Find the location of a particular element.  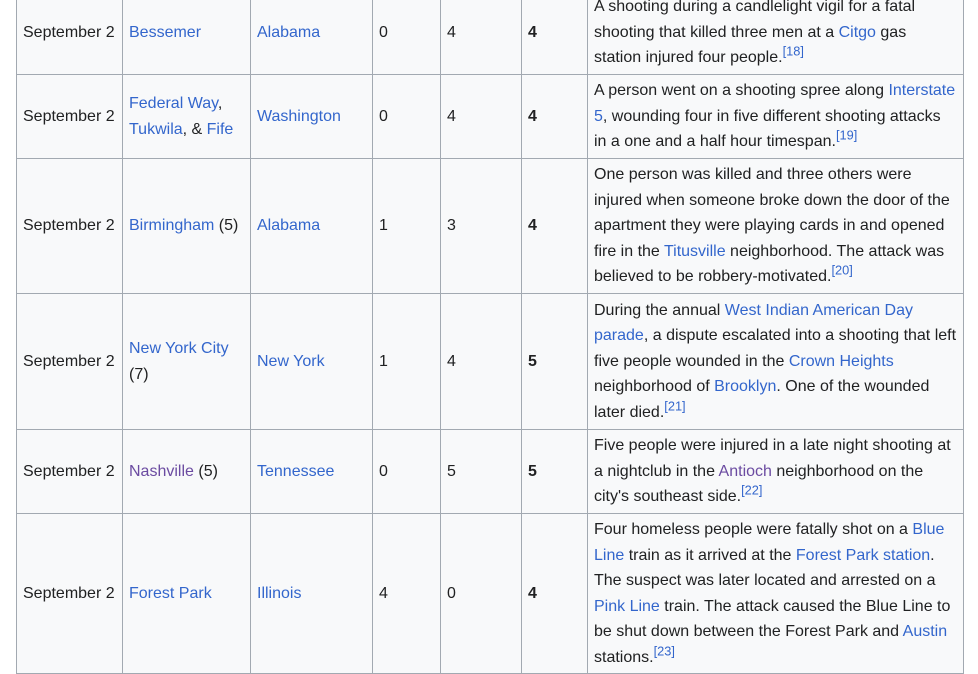

citation-ref: [18] is located at coordinates (793, 51).